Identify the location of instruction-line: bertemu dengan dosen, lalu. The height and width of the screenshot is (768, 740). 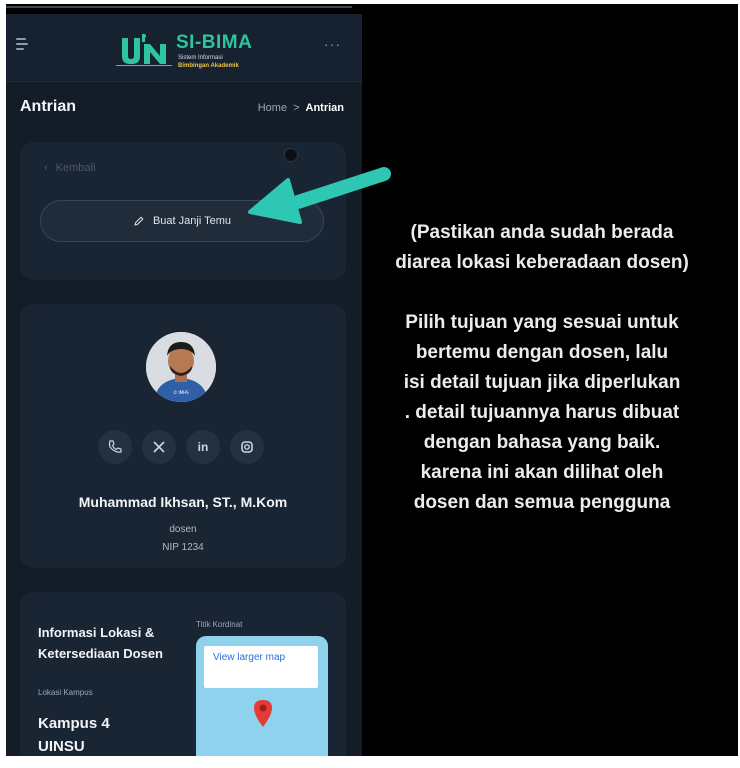
(542, 352).